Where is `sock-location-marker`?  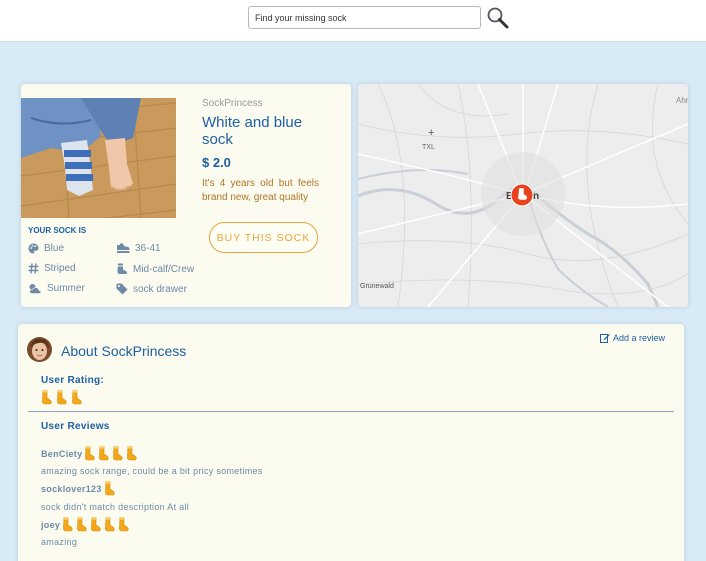 sock-location-marker is located at coordinates (522, 195).